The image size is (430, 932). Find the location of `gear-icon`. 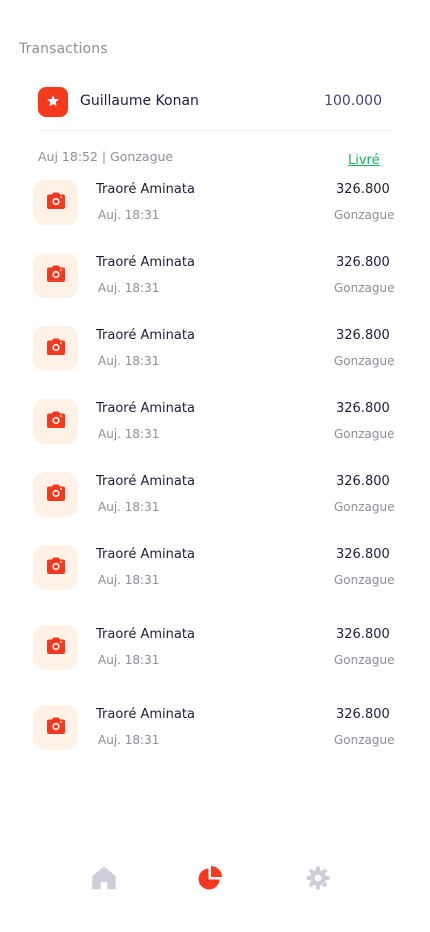

gear-icon is located at coordinates (318, 880).